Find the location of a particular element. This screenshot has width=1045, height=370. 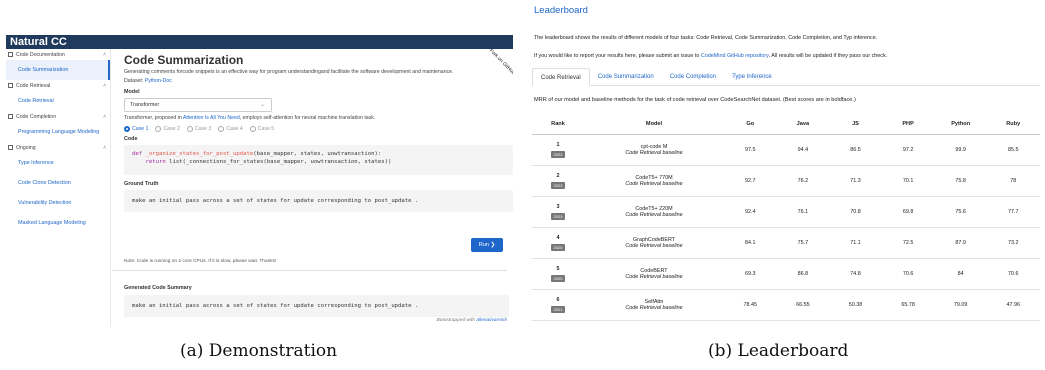

score-cell: 75.8 is located at coordinates (960, 181).